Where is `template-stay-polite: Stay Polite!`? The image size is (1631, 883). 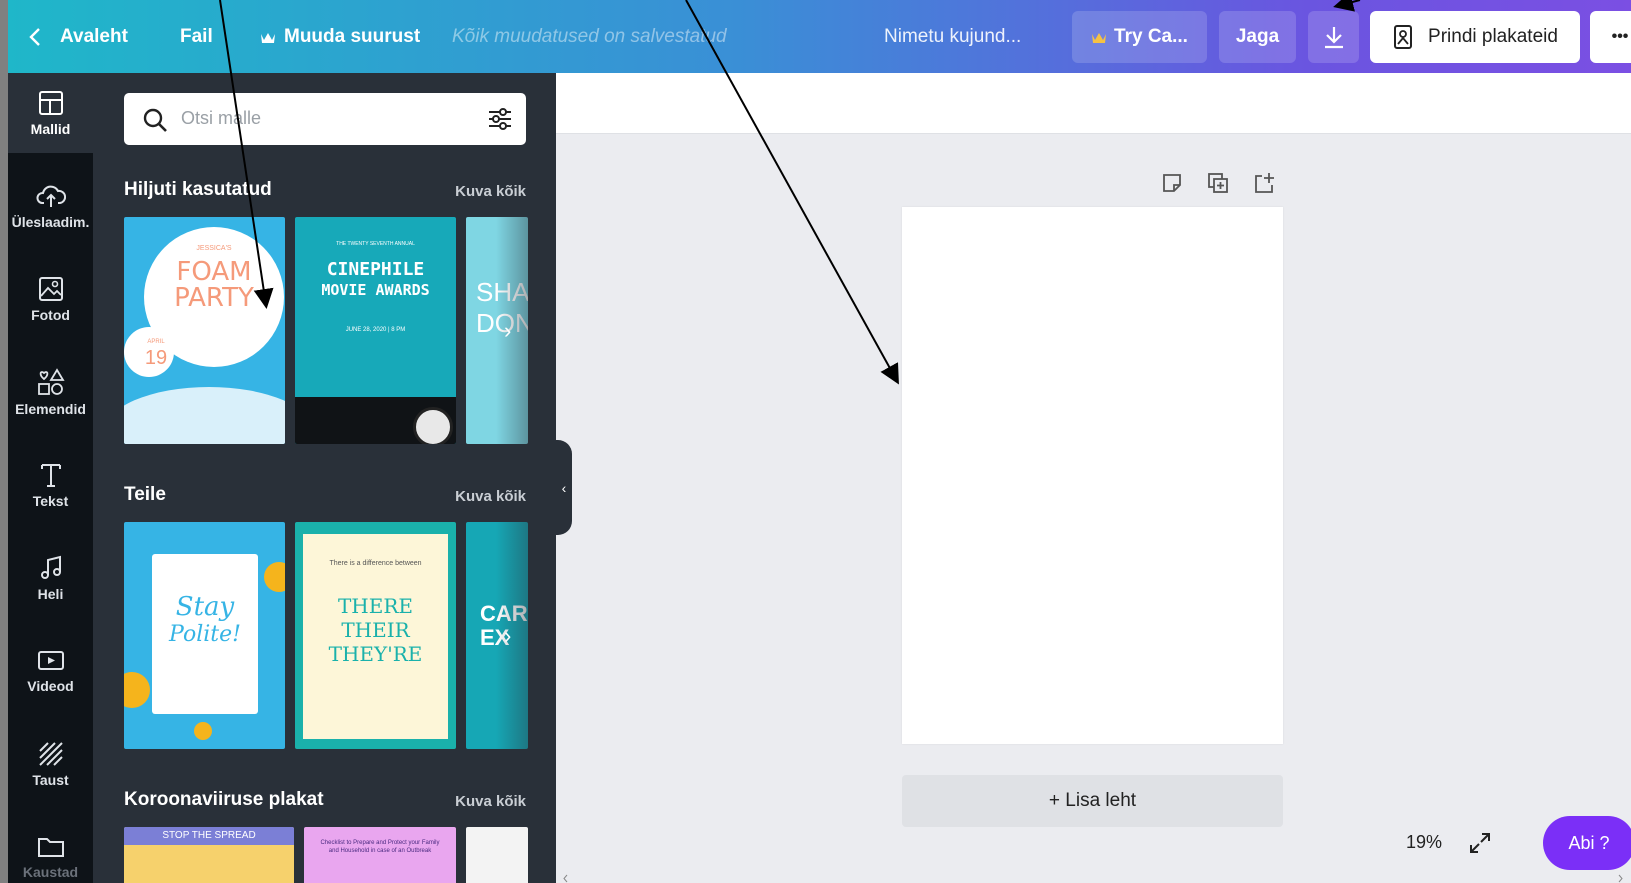 template-stay-polite: Stay Polite! is located at coordinates (204, 635).